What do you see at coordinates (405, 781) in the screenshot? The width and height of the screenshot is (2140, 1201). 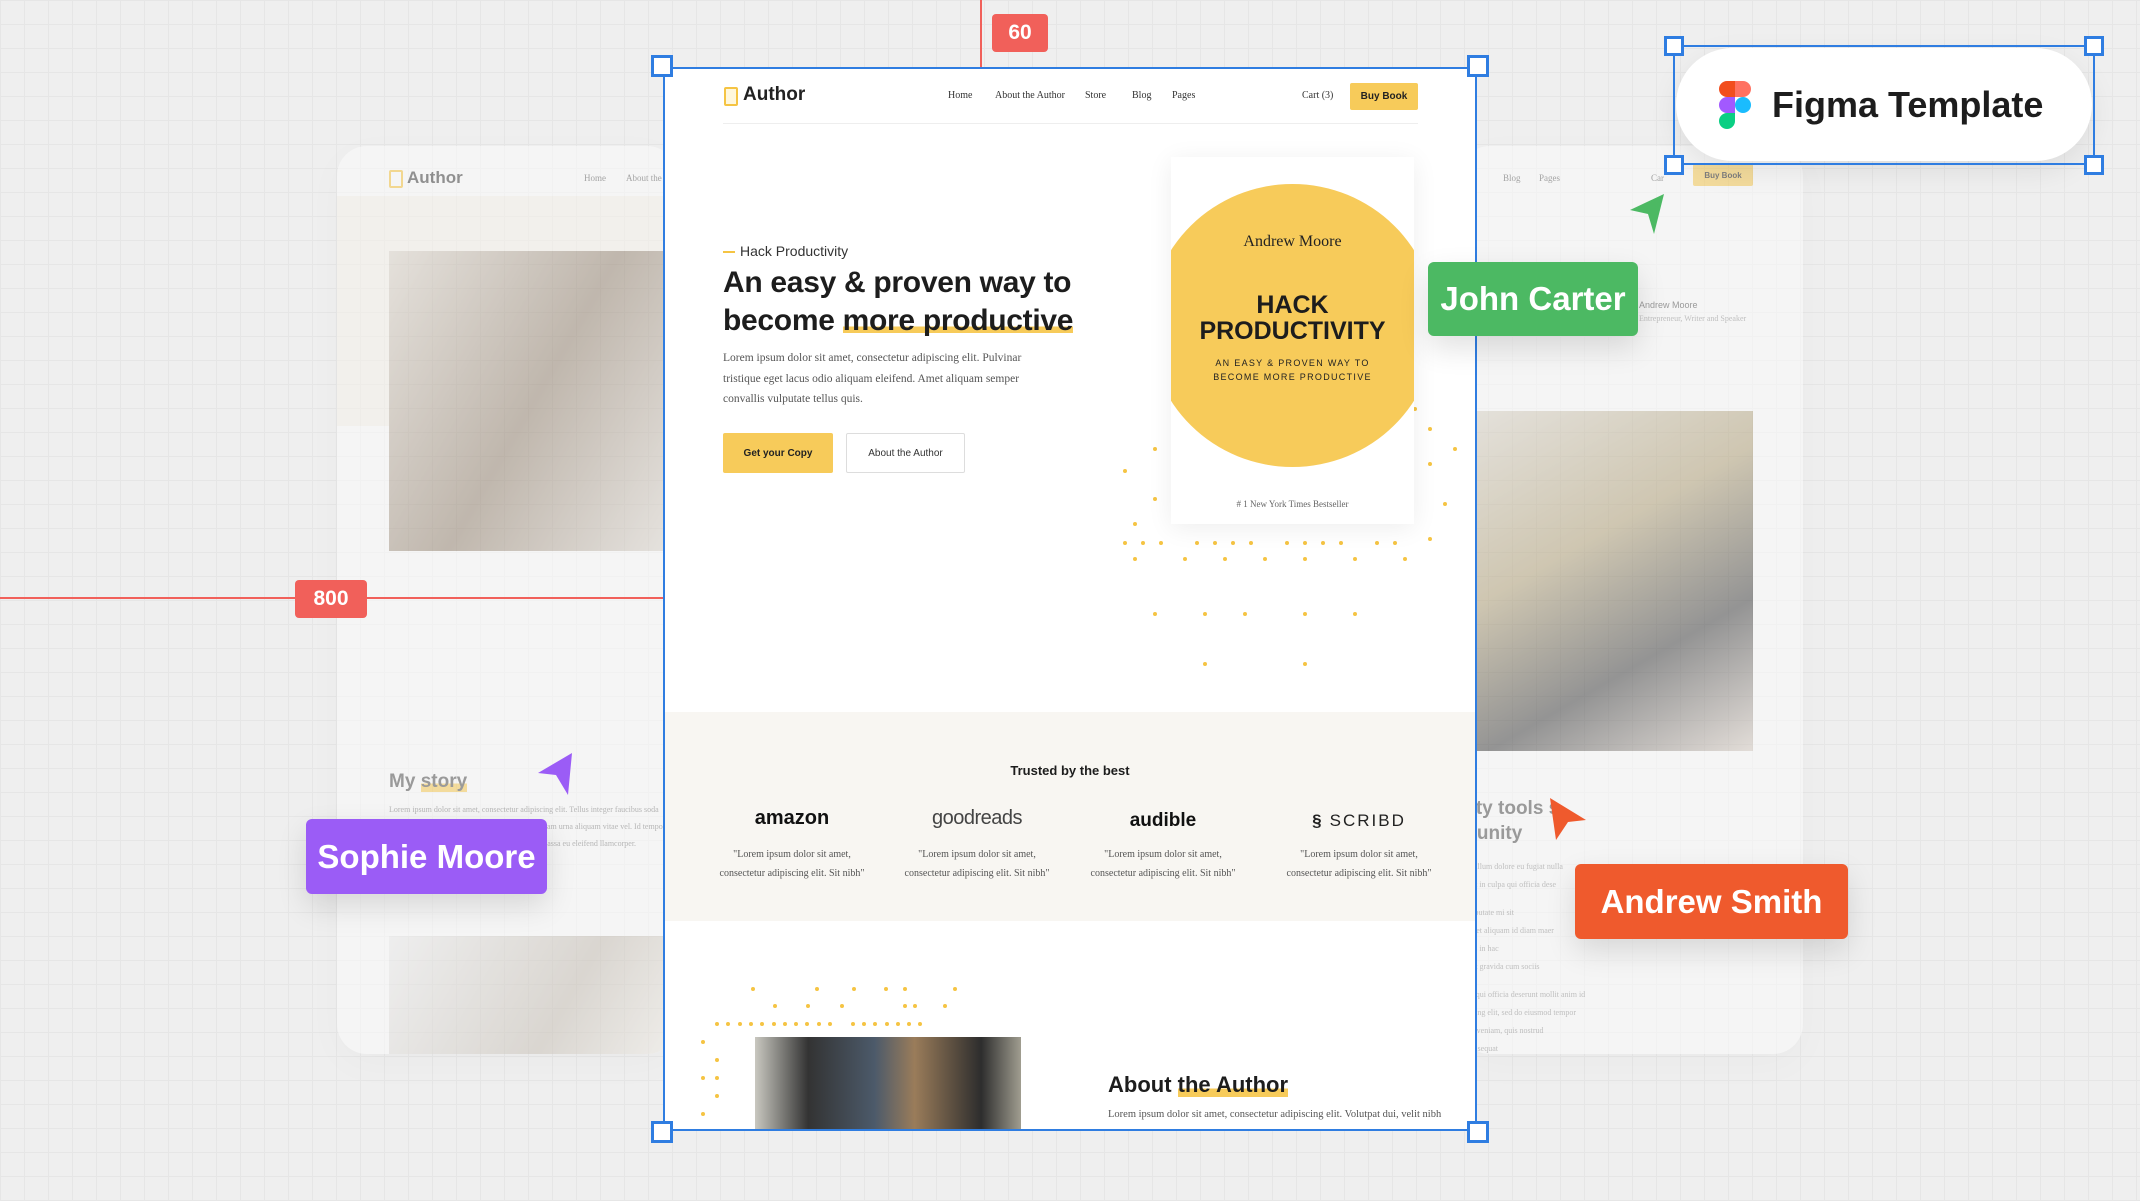 I see `story-title: My` at bounding box center [405, 781].